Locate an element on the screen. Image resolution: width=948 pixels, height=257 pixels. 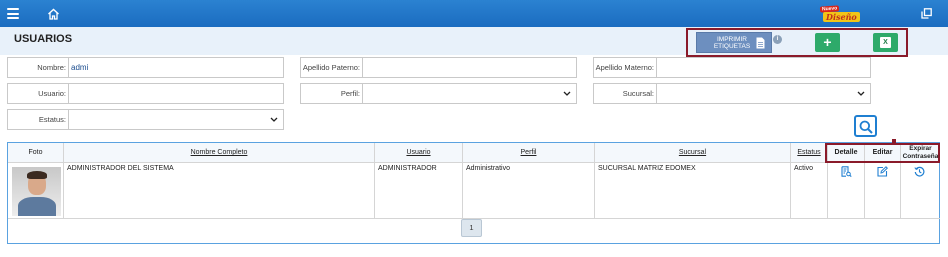
col-header-sucursal: Sucursal is located at coordinates (693, 153).